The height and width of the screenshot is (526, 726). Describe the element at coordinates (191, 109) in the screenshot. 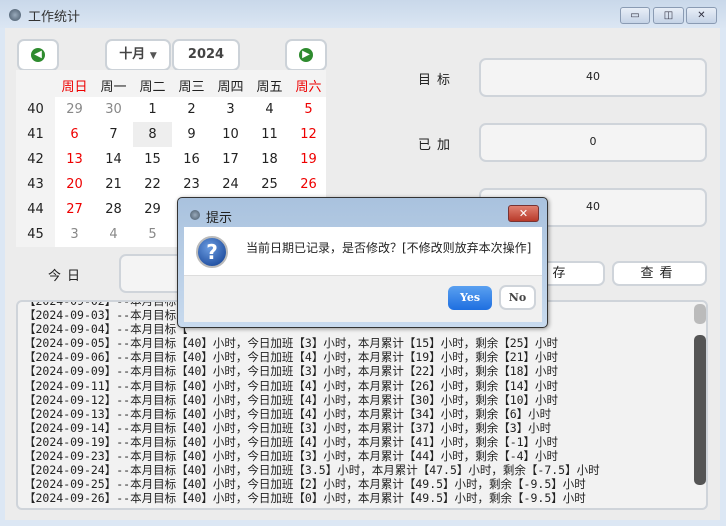

I see `day-cell: 2` at that location.